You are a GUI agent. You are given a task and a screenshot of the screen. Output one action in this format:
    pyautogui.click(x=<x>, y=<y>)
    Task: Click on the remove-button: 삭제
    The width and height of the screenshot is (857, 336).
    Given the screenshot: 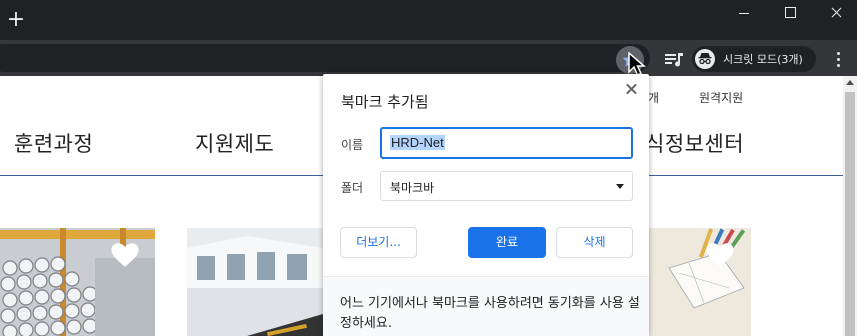 What is the action you would take?
    pyautogui.click(x=594, y=242)
    